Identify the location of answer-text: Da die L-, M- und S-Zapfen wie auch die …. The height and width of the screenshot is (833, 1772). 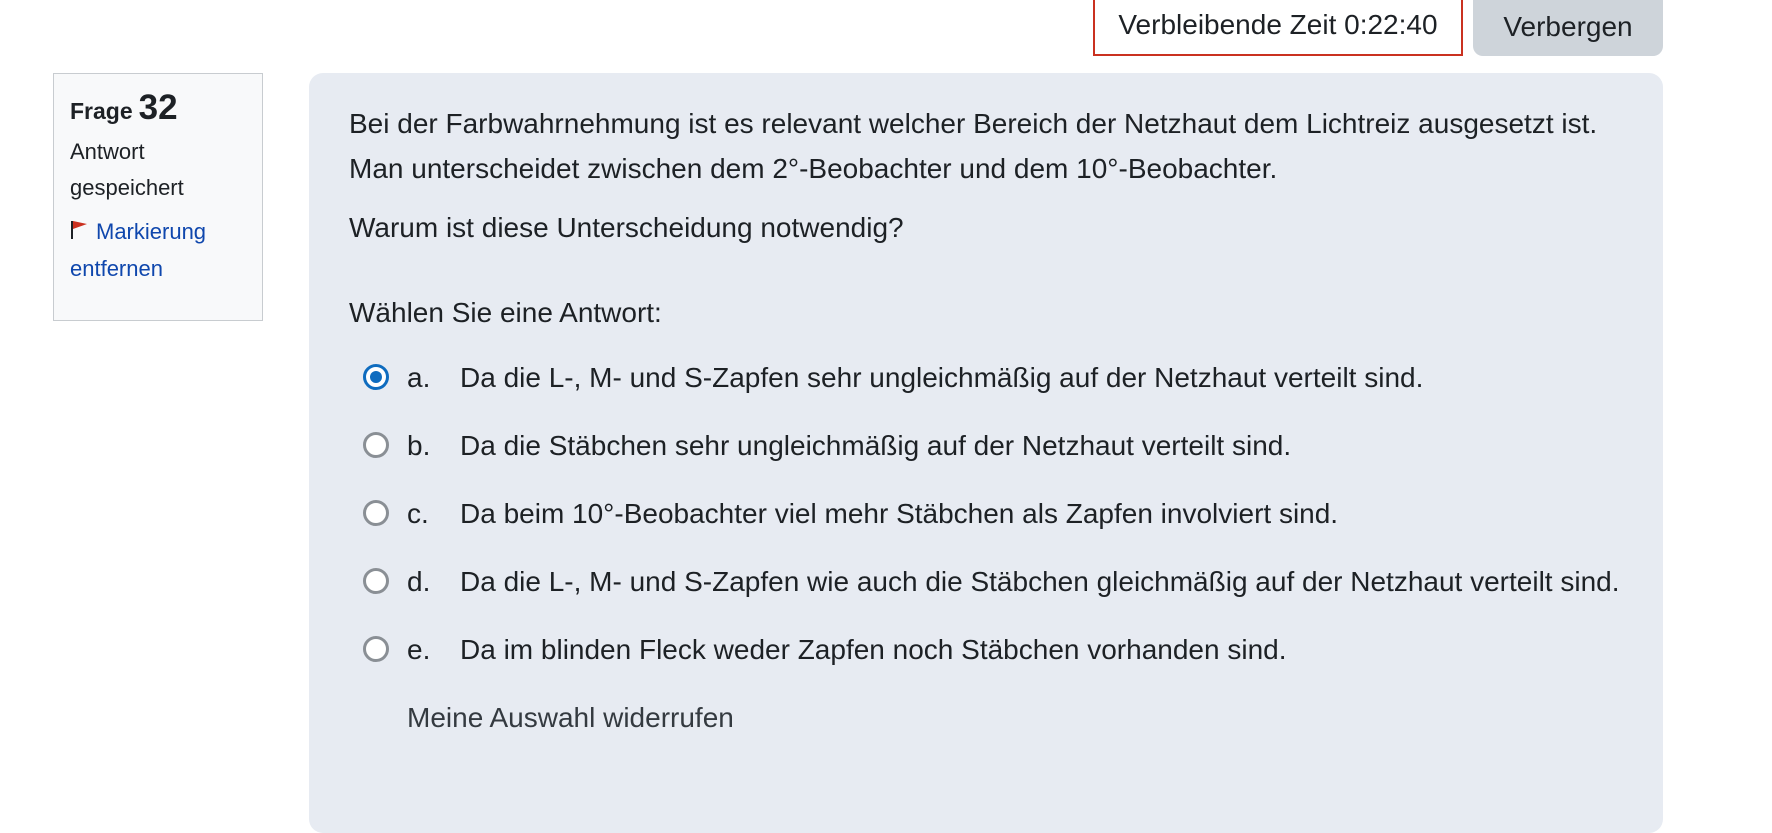
(1041, 581).